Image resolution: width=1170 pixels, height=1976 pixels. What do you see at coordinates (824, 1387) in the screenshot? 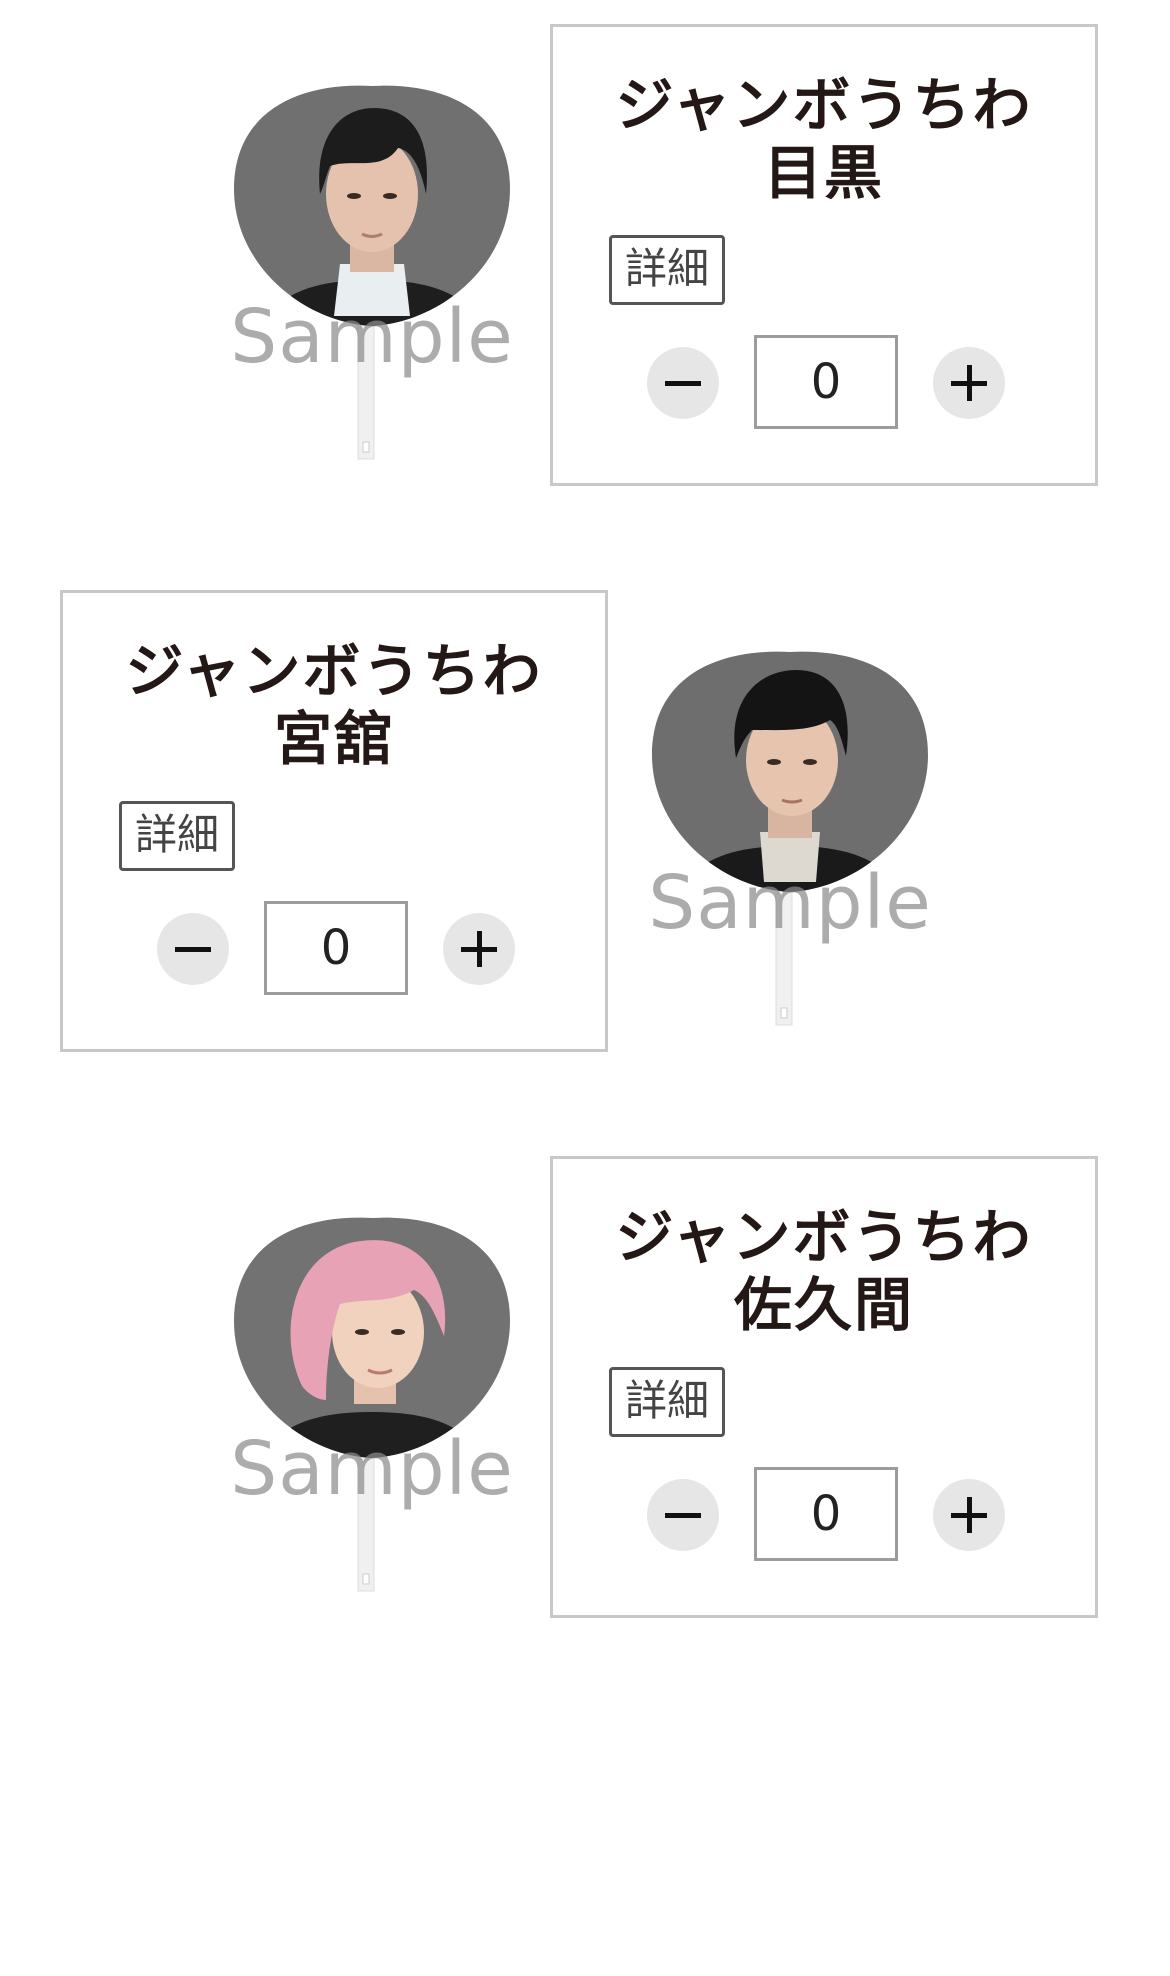
I see `product-card: ジャンボうちわ 佐久間 詳細` at bounding box center [824, 1387].